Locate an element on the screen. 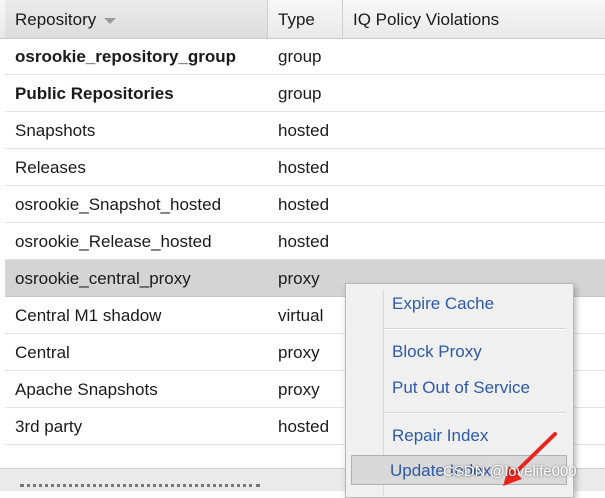 The image size is (605, 498). watermark: CSDN @lovelife000 is located at coordinates (510, 471).